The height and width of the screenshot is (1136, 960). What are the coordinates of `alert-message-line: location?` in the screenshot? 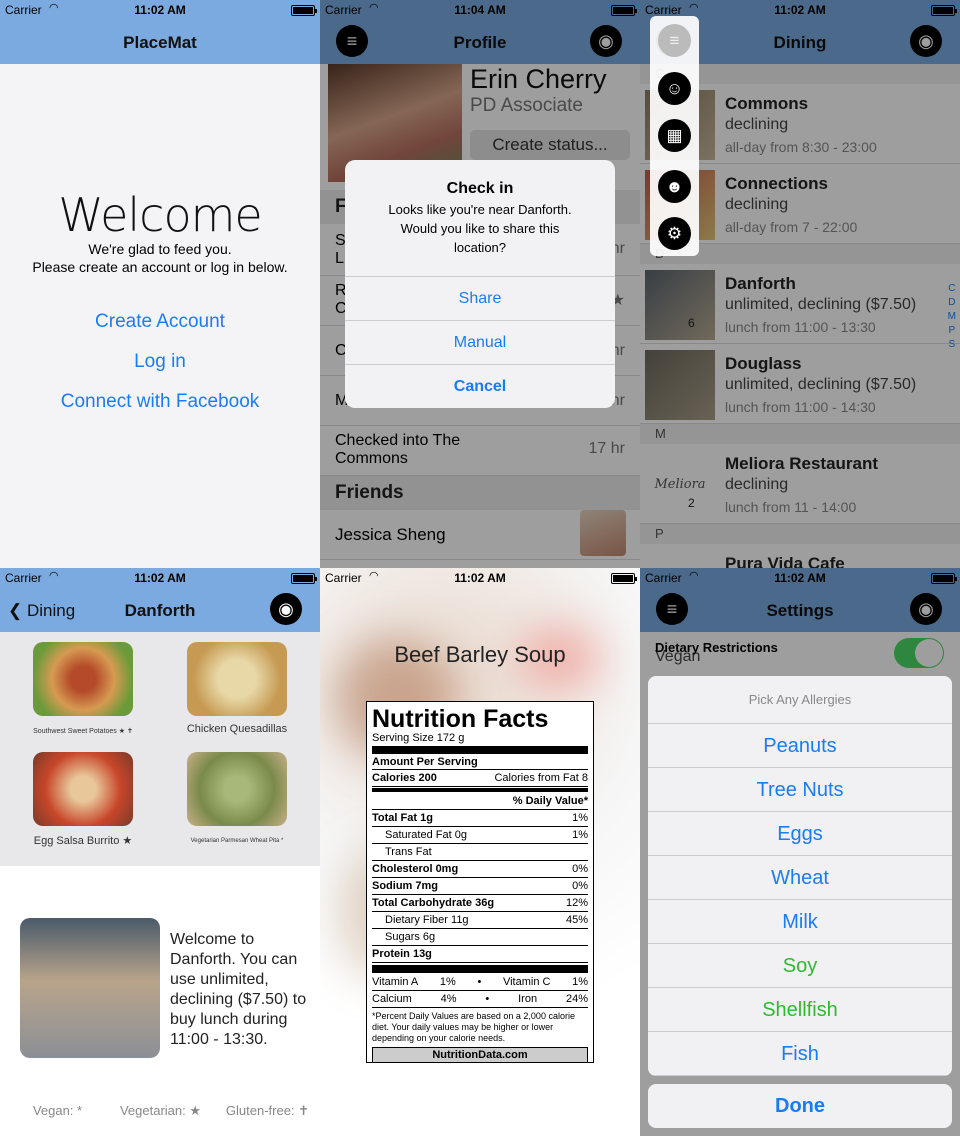 It's located at (480, 247).